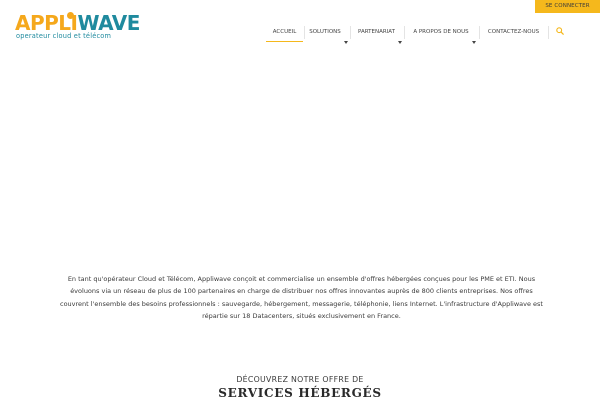 Image resolution: width=600 pixels, height=400 pixels. Describe the element at coordinates (325, 33) in the screenshot. I see `nav-item-solutions: SOLUTIONS` at that location.